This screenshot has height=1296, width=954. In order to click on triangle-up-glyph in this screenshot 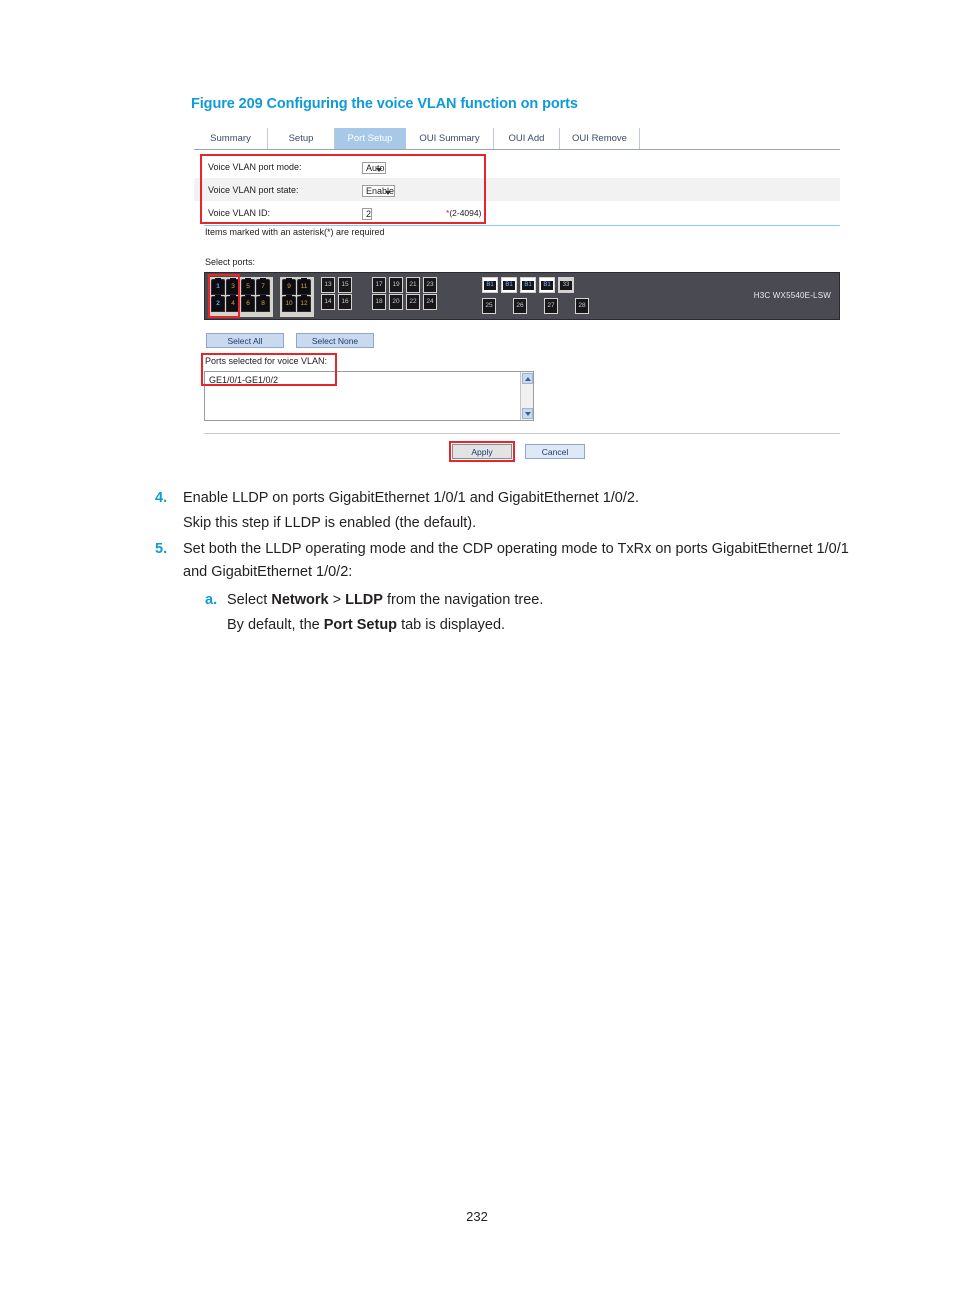, I will do `click(527, 378)`.